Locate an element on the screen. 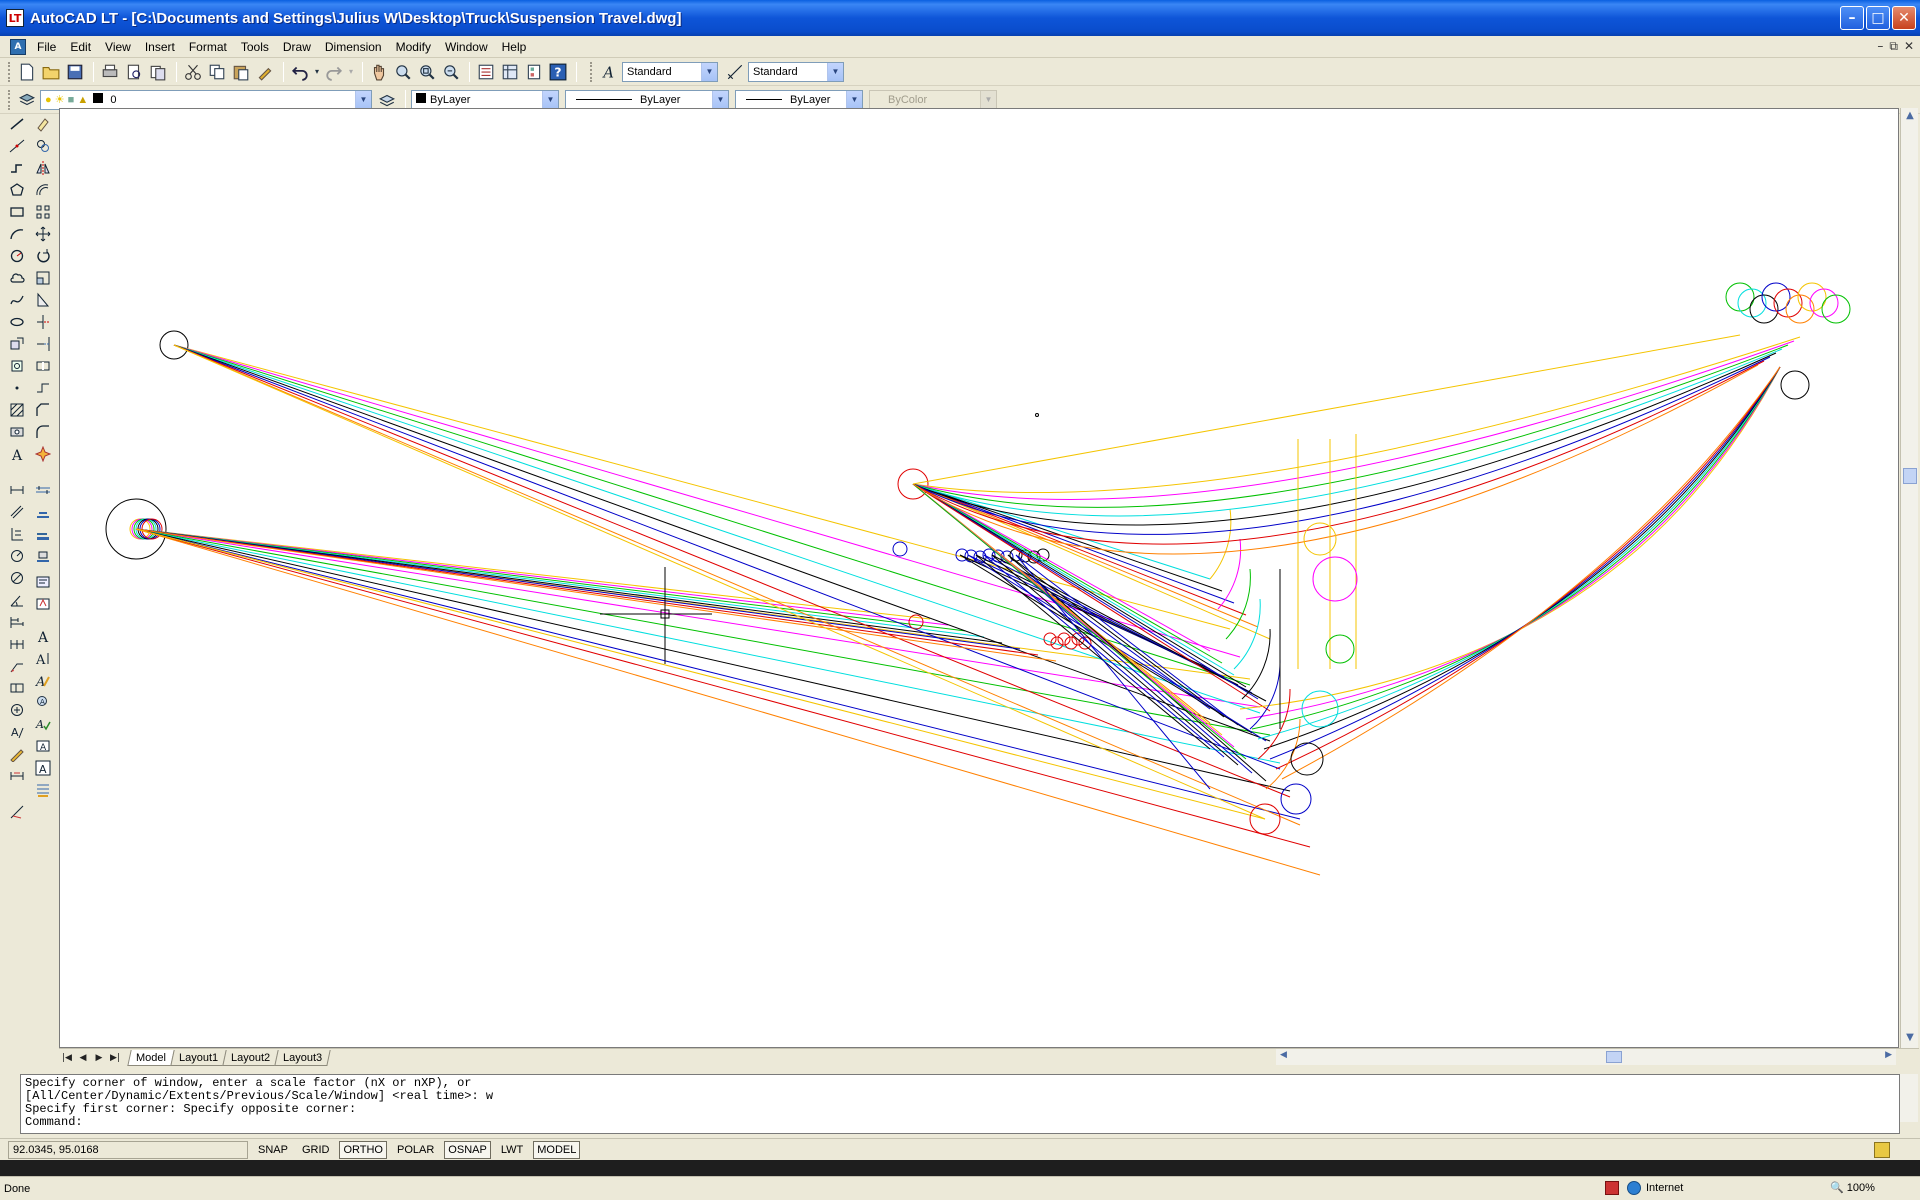 This screenshot has height=1200, width=1920. baseline-dimension-icon is located at coordinates (17, 622).